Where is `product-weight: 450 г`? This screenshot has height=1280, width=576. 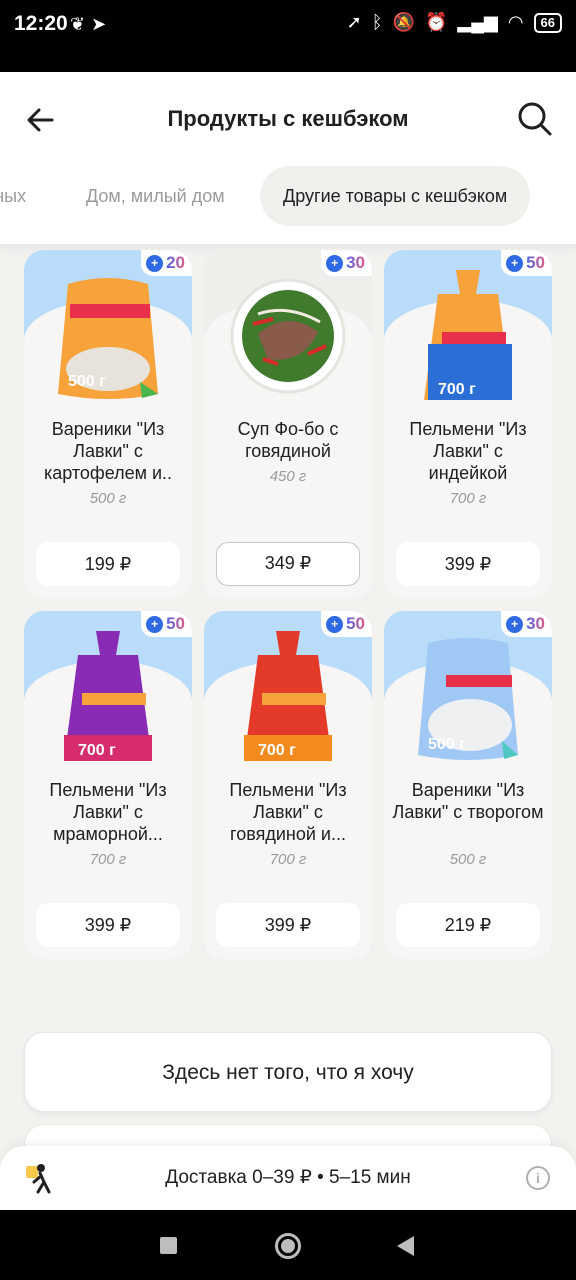
product-weight: 450 г is located at coordinates (288, 476).